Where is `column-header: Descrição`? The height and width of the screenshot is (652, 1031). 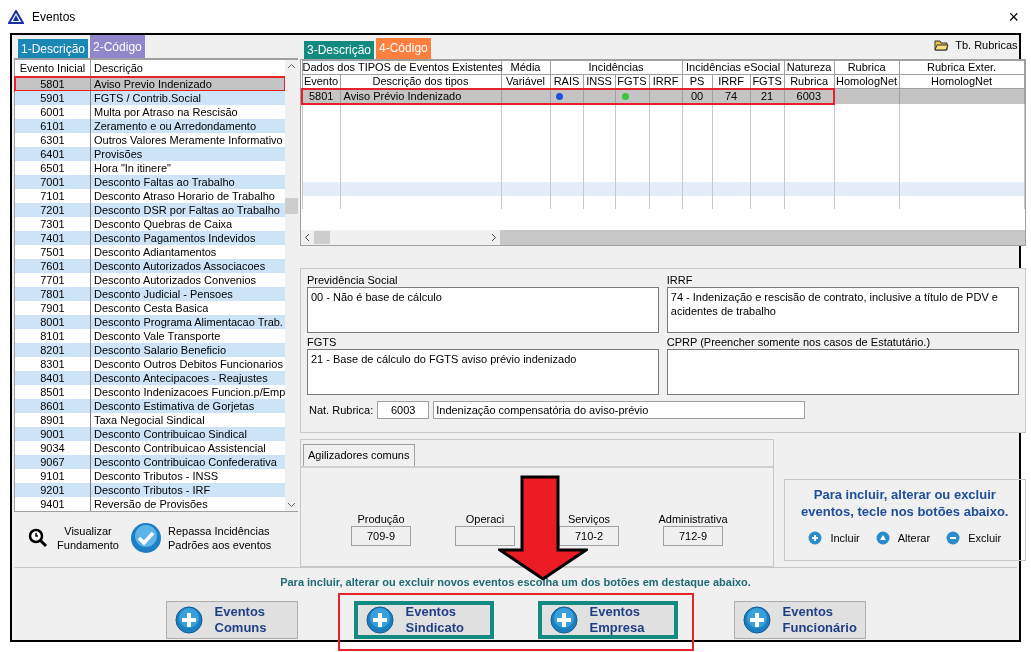
column-header: Descrição is located at coordinates (188, 68).